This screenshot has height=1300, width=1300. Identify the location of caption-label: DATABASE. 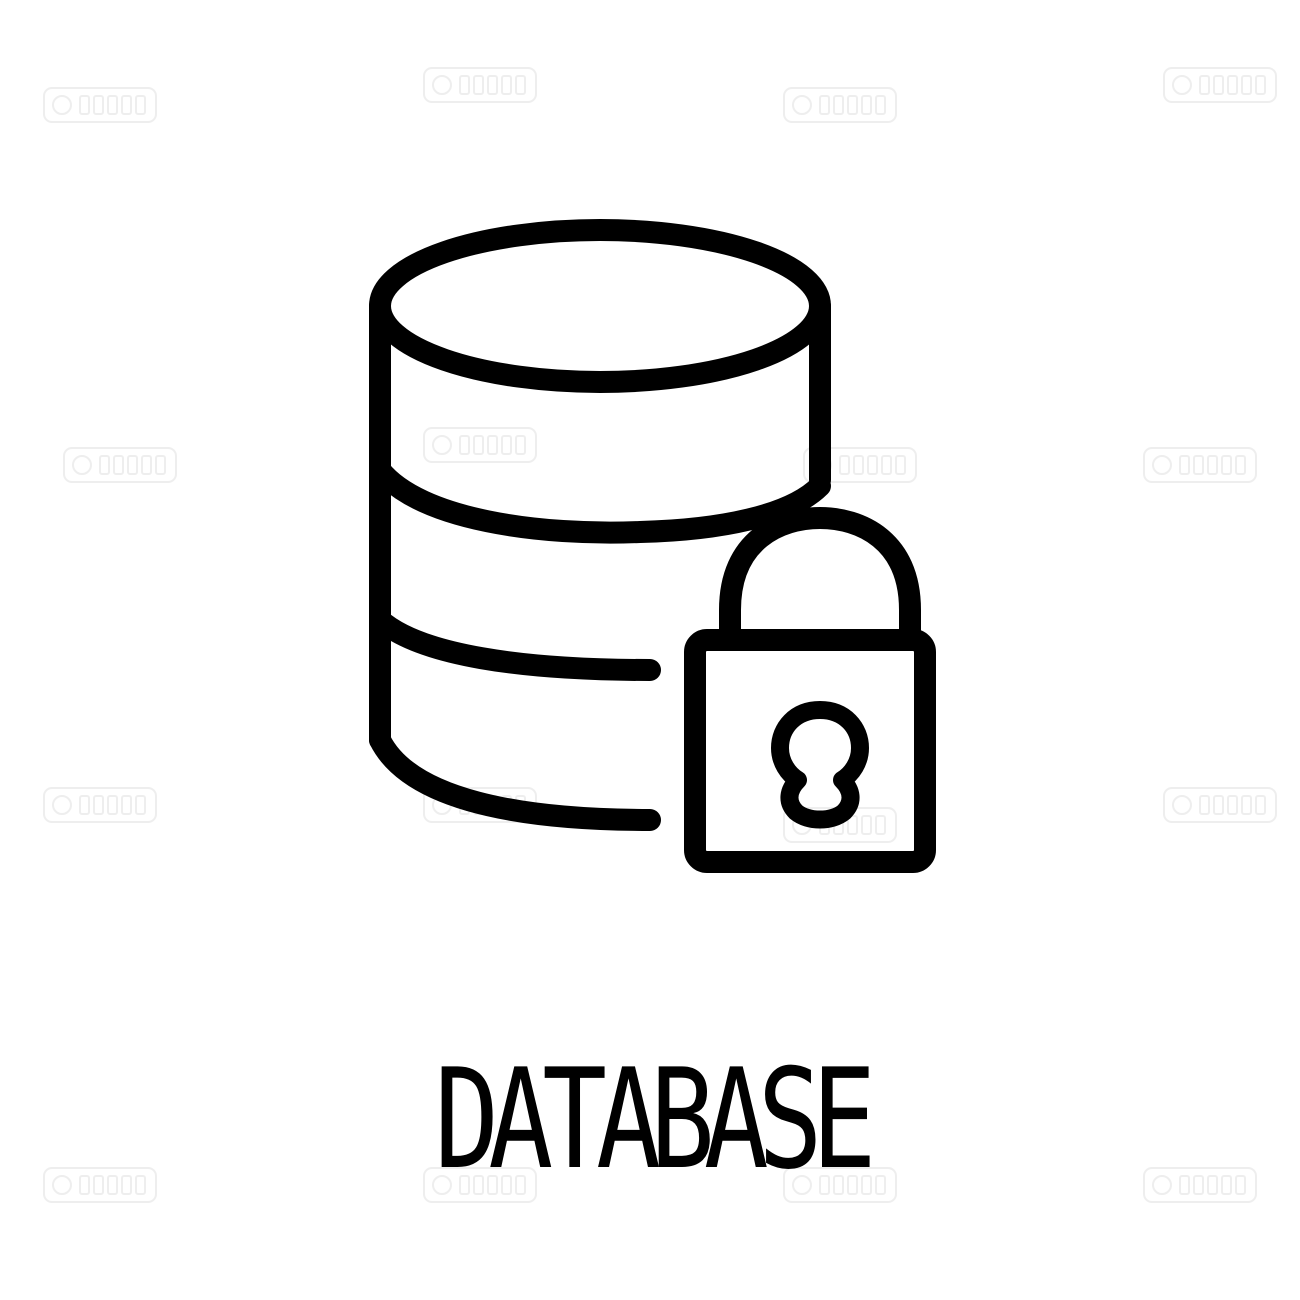
(655, 1119).